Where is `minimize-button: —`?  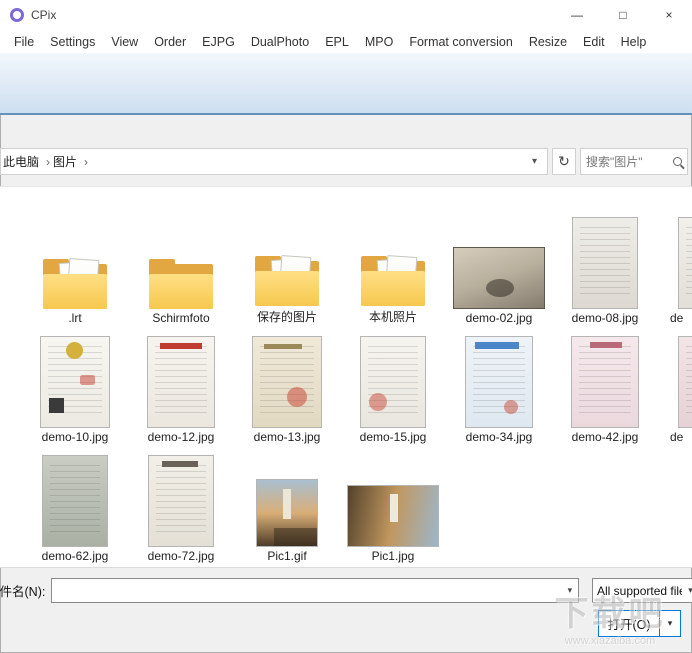
minimize-button: — is located at coordinates (577, 15).